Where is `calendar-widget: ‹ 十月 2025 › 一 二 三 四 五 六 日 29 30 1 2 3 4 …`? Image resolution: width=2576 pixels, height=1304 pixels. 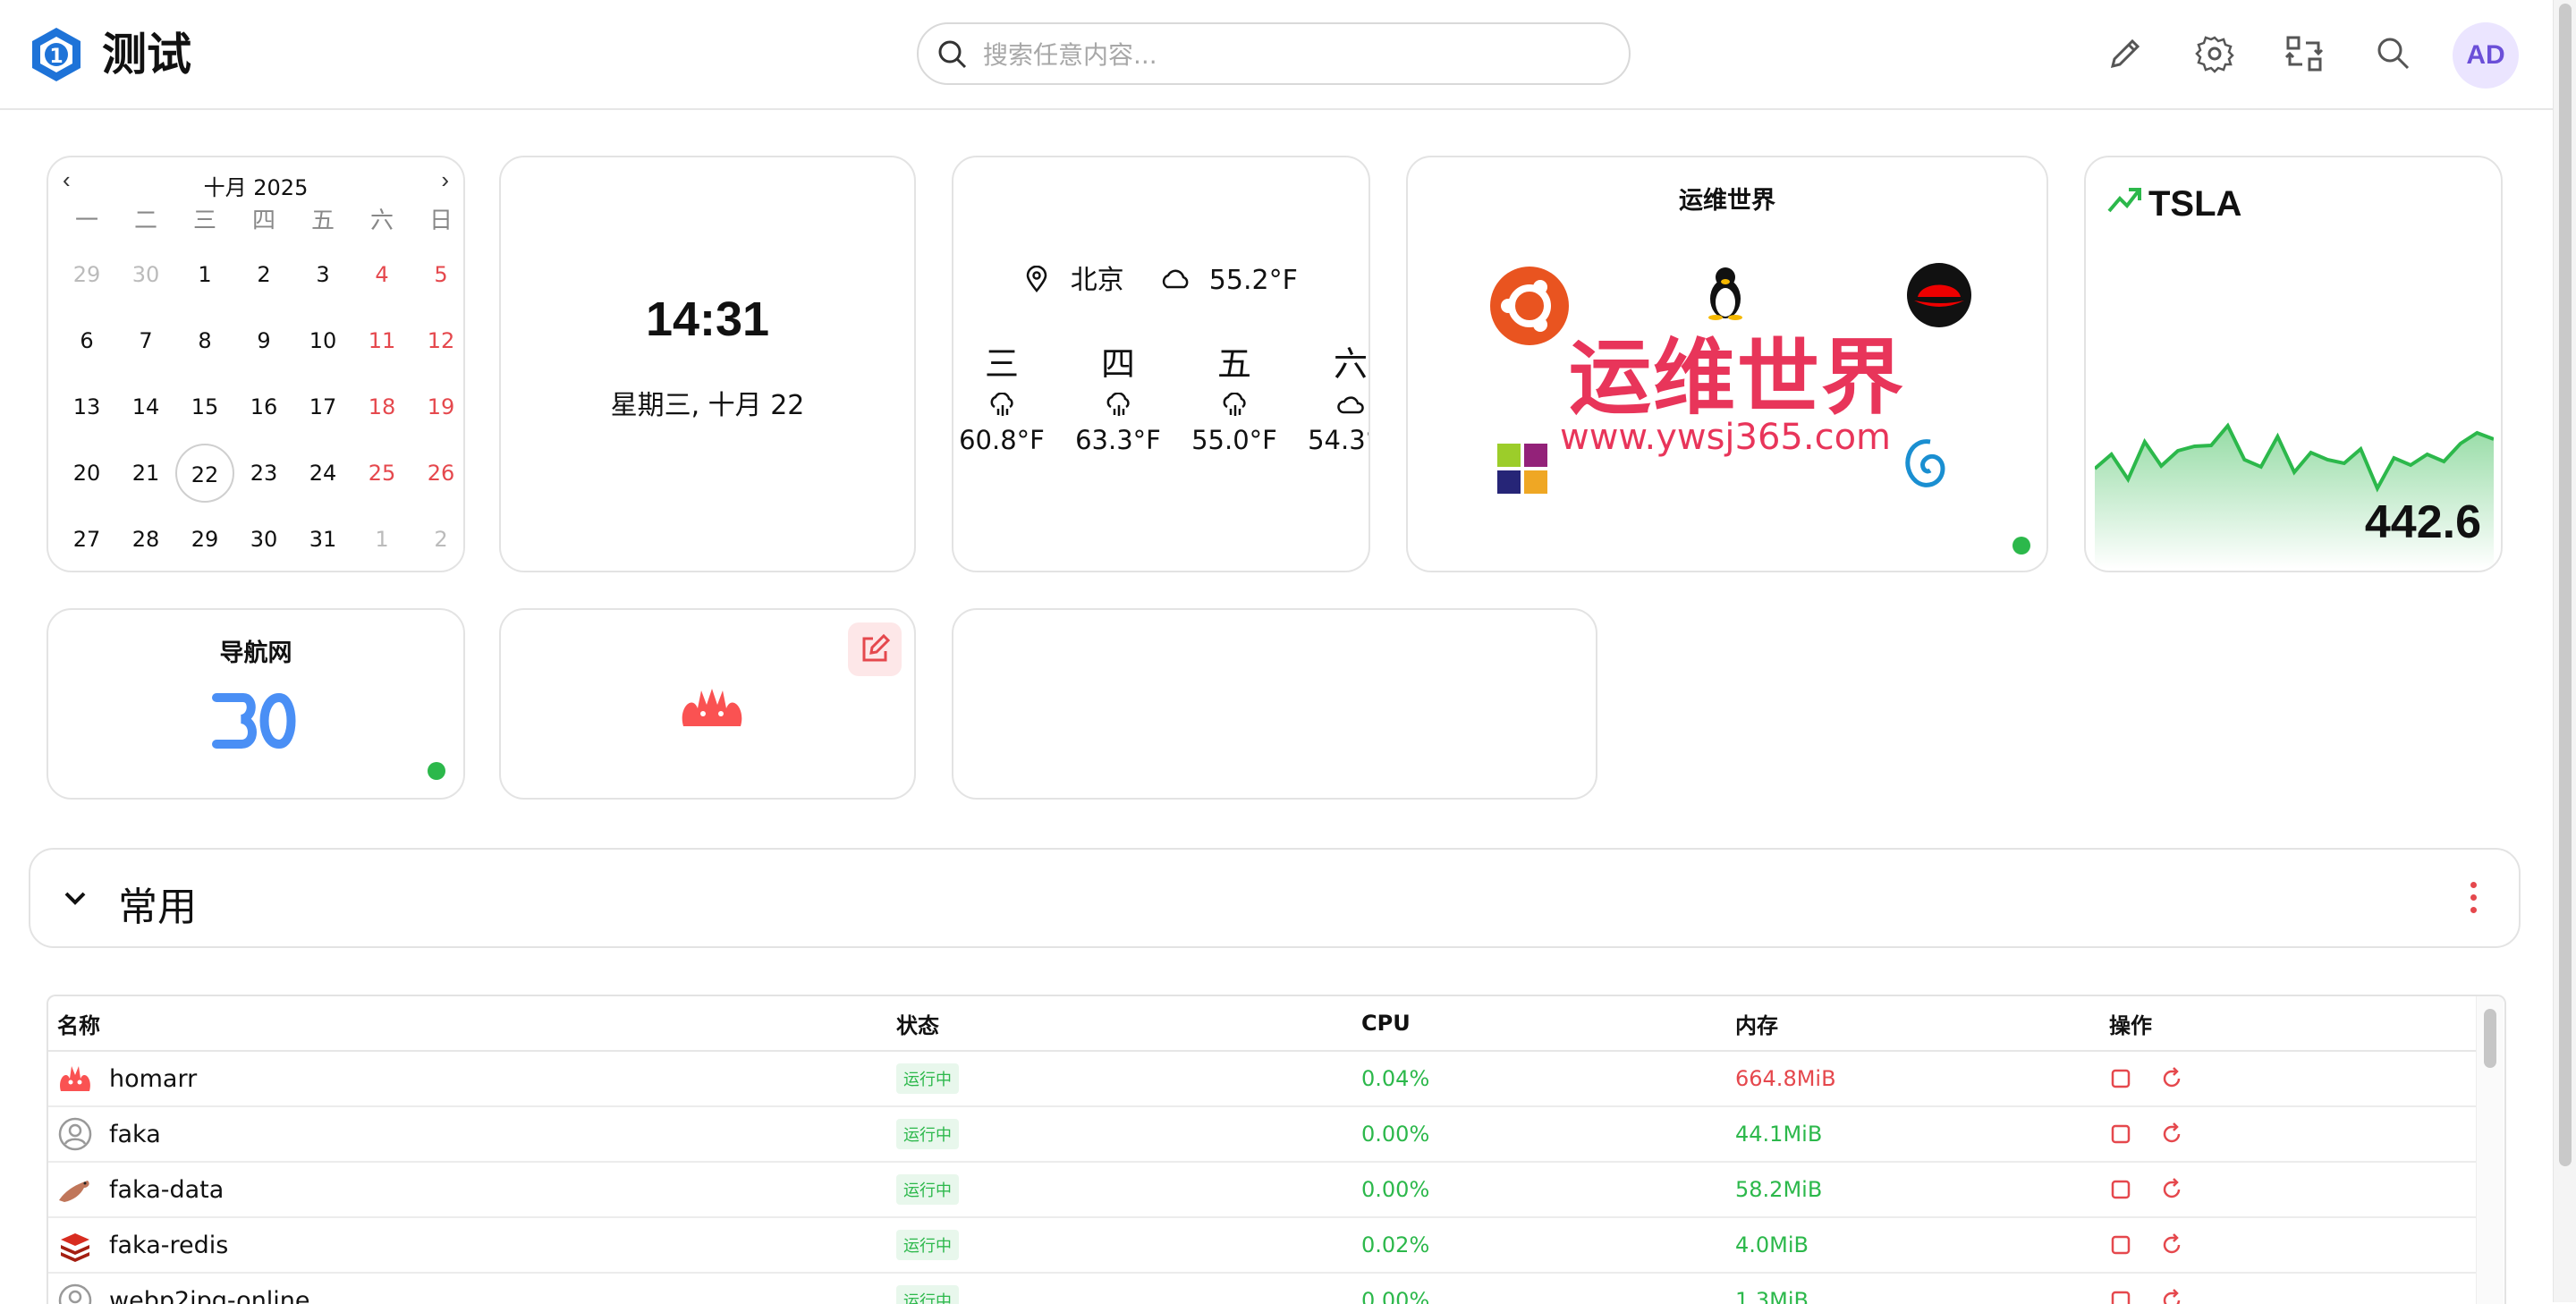 calendar-widget: ‹ 十月 2025 › 一 二 三 四 五 六 日 29 30 1 2 3 4 … is located at coordinates (256, 364).